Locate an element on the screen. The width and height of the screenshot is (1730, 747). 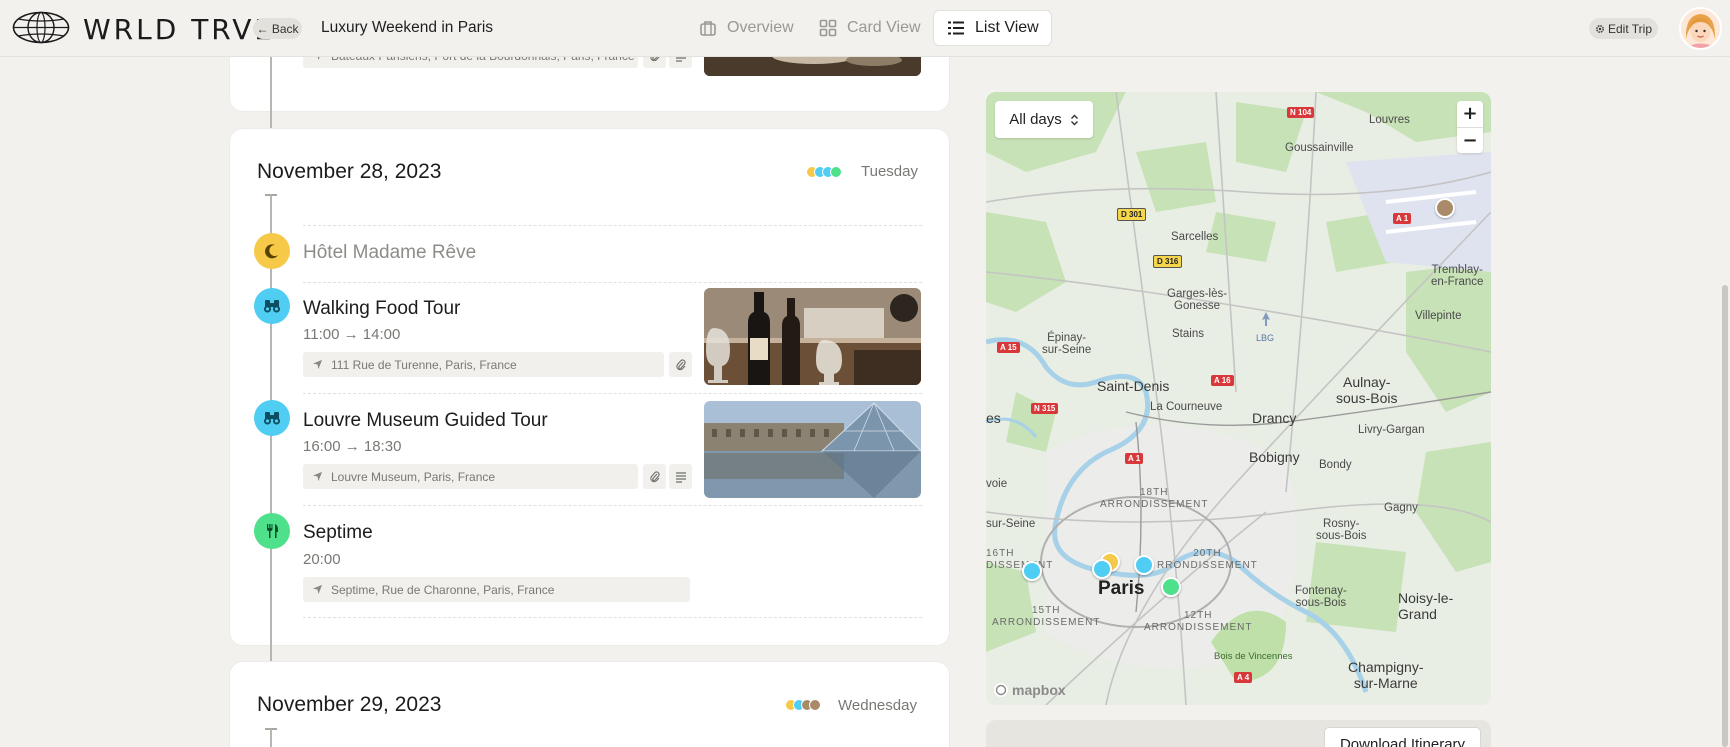
map-label: Garges-lès- Gonesse is located at coordinates (1197, 300).